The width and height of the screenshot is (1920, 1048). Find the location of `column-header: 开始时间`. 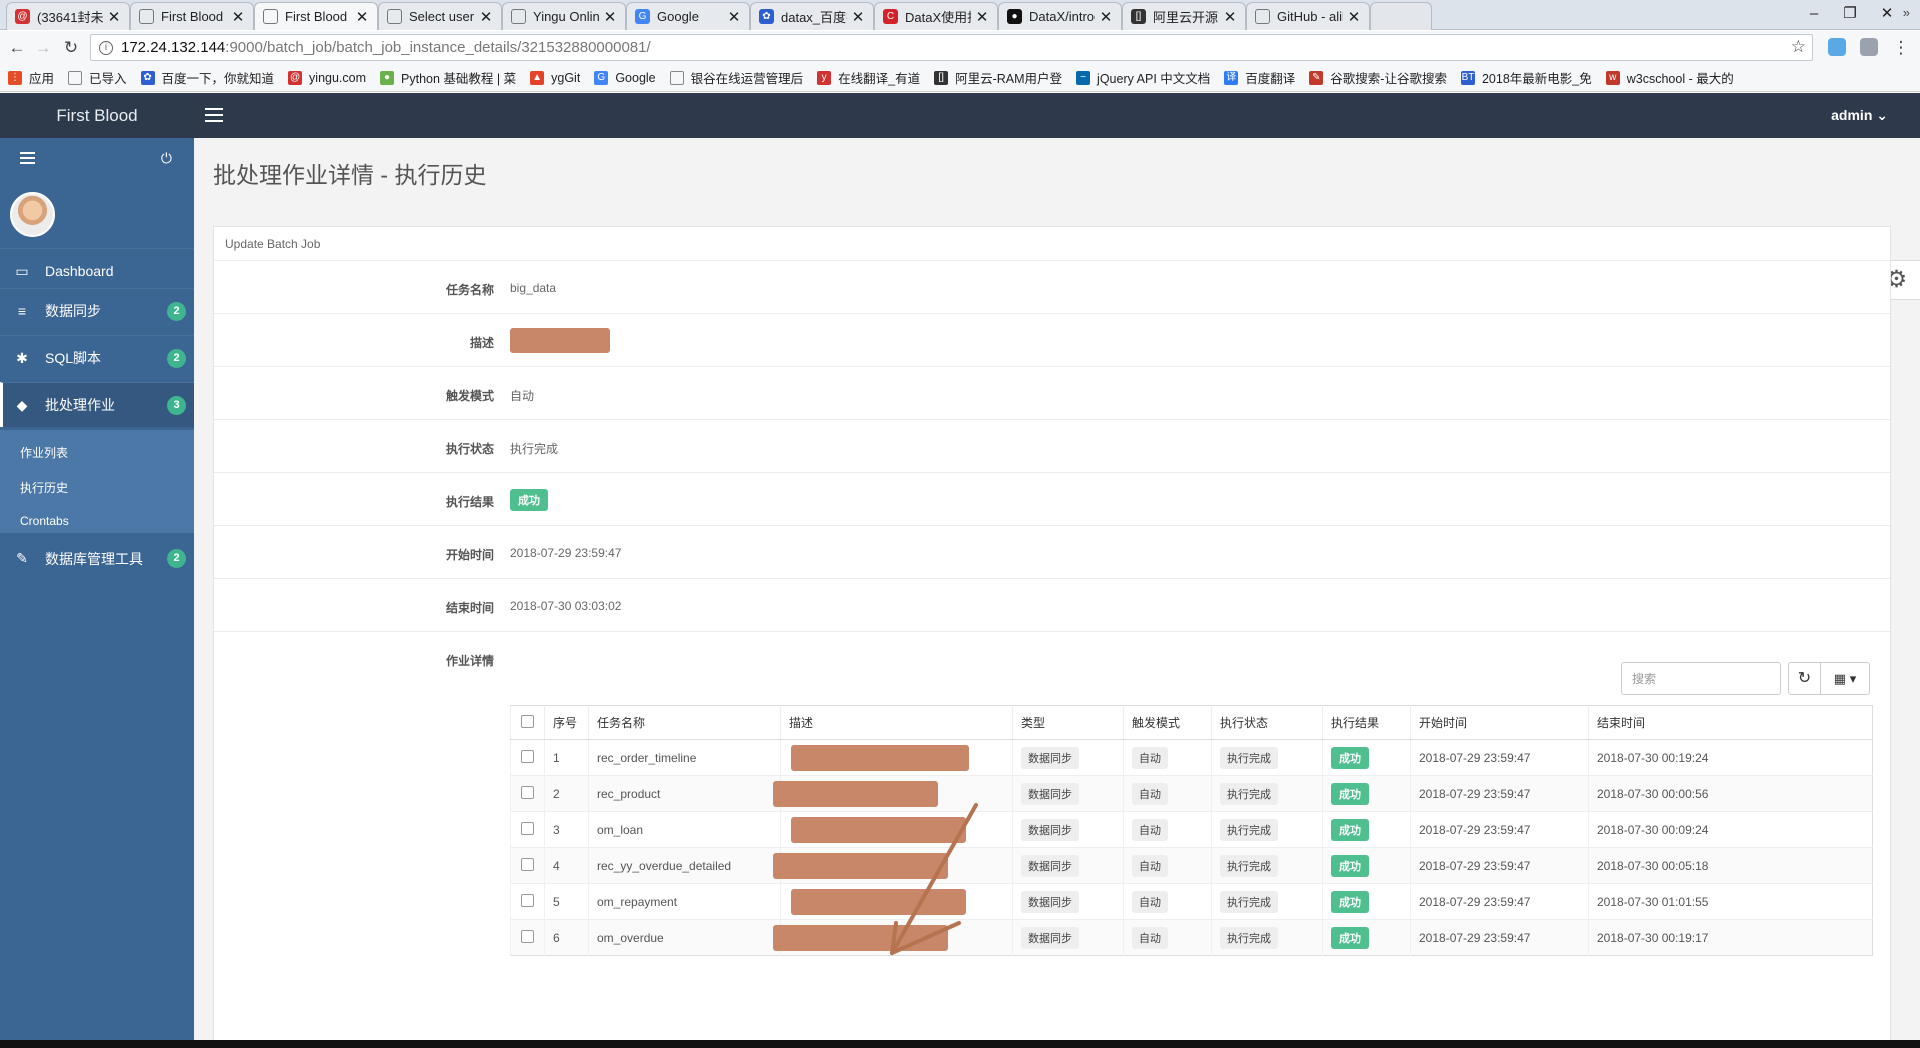

column-header: 开始时间 is located at coordinates (1499, 722).